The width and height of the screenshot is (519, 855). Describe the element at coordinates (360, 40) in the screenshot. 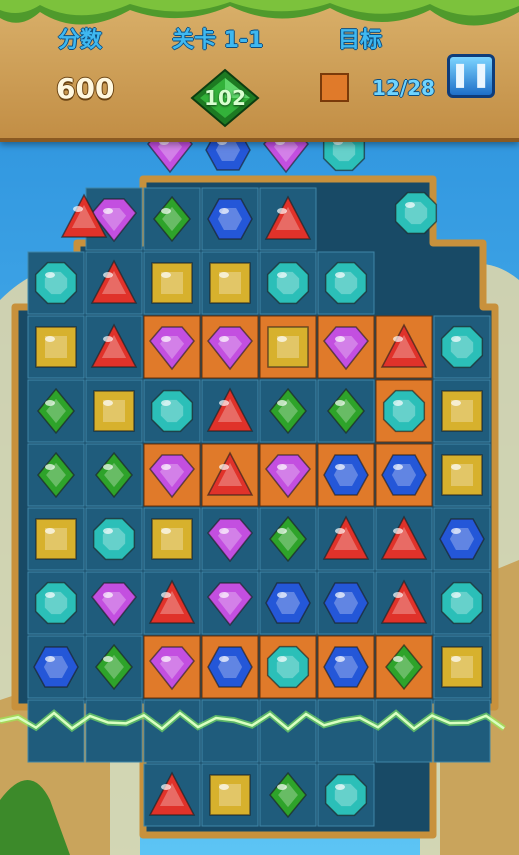

I see `goal-label: 目标` at that location.